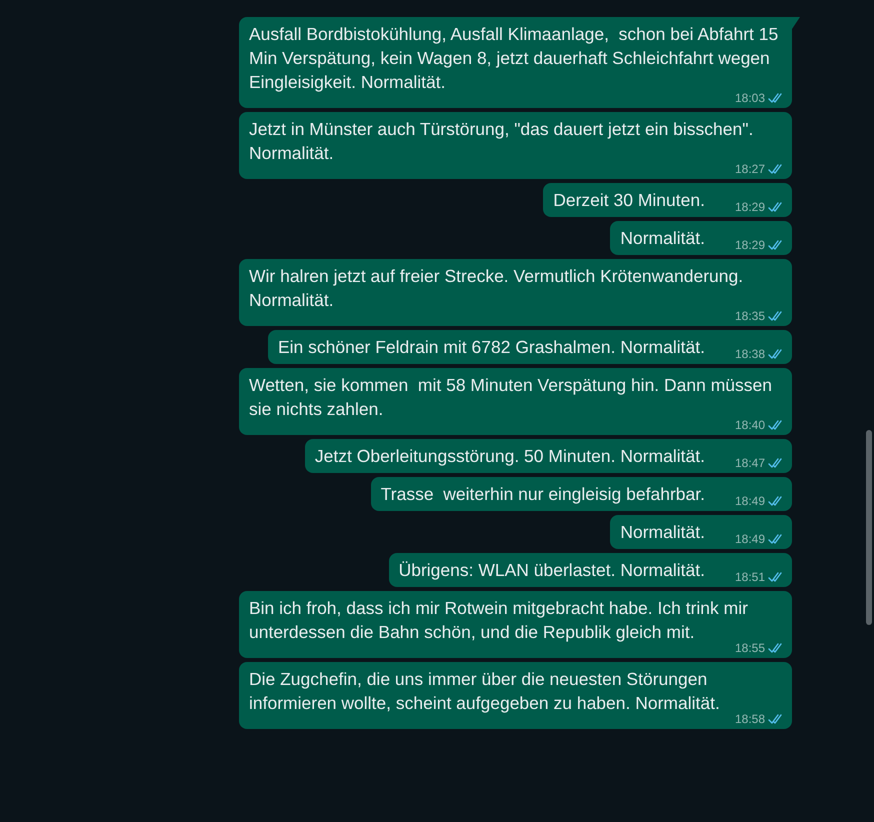 The image size is (874, 822). I want to click on message-text: Ausfall Bordbistokühlung, Ausfall Klimaanlage, schon bei Abfahrt 15 Min Verspätung, kein Wagen 8, jetzt dauerhaft Schleichfahrt wegen Eingleisigkeit. Normalität., so click(514, 58).